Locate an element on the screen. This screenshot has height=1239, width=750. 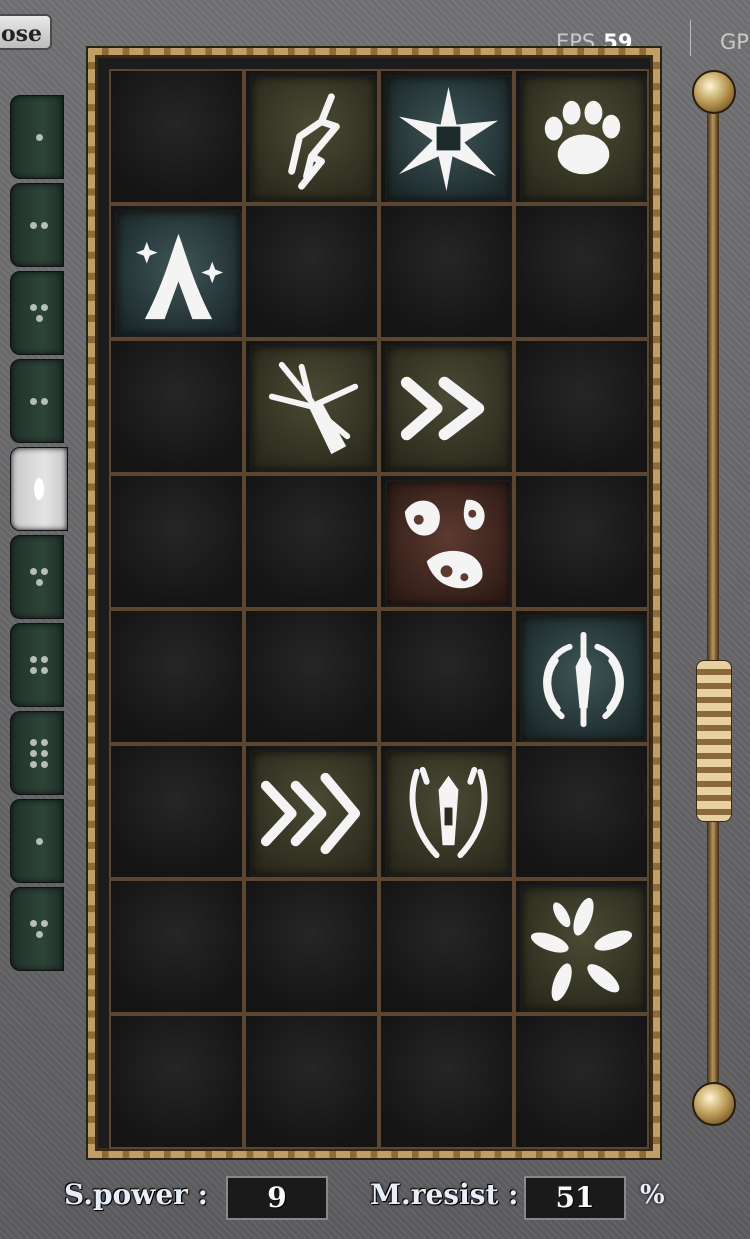
hud-divider is located at coordinates (690, 38).